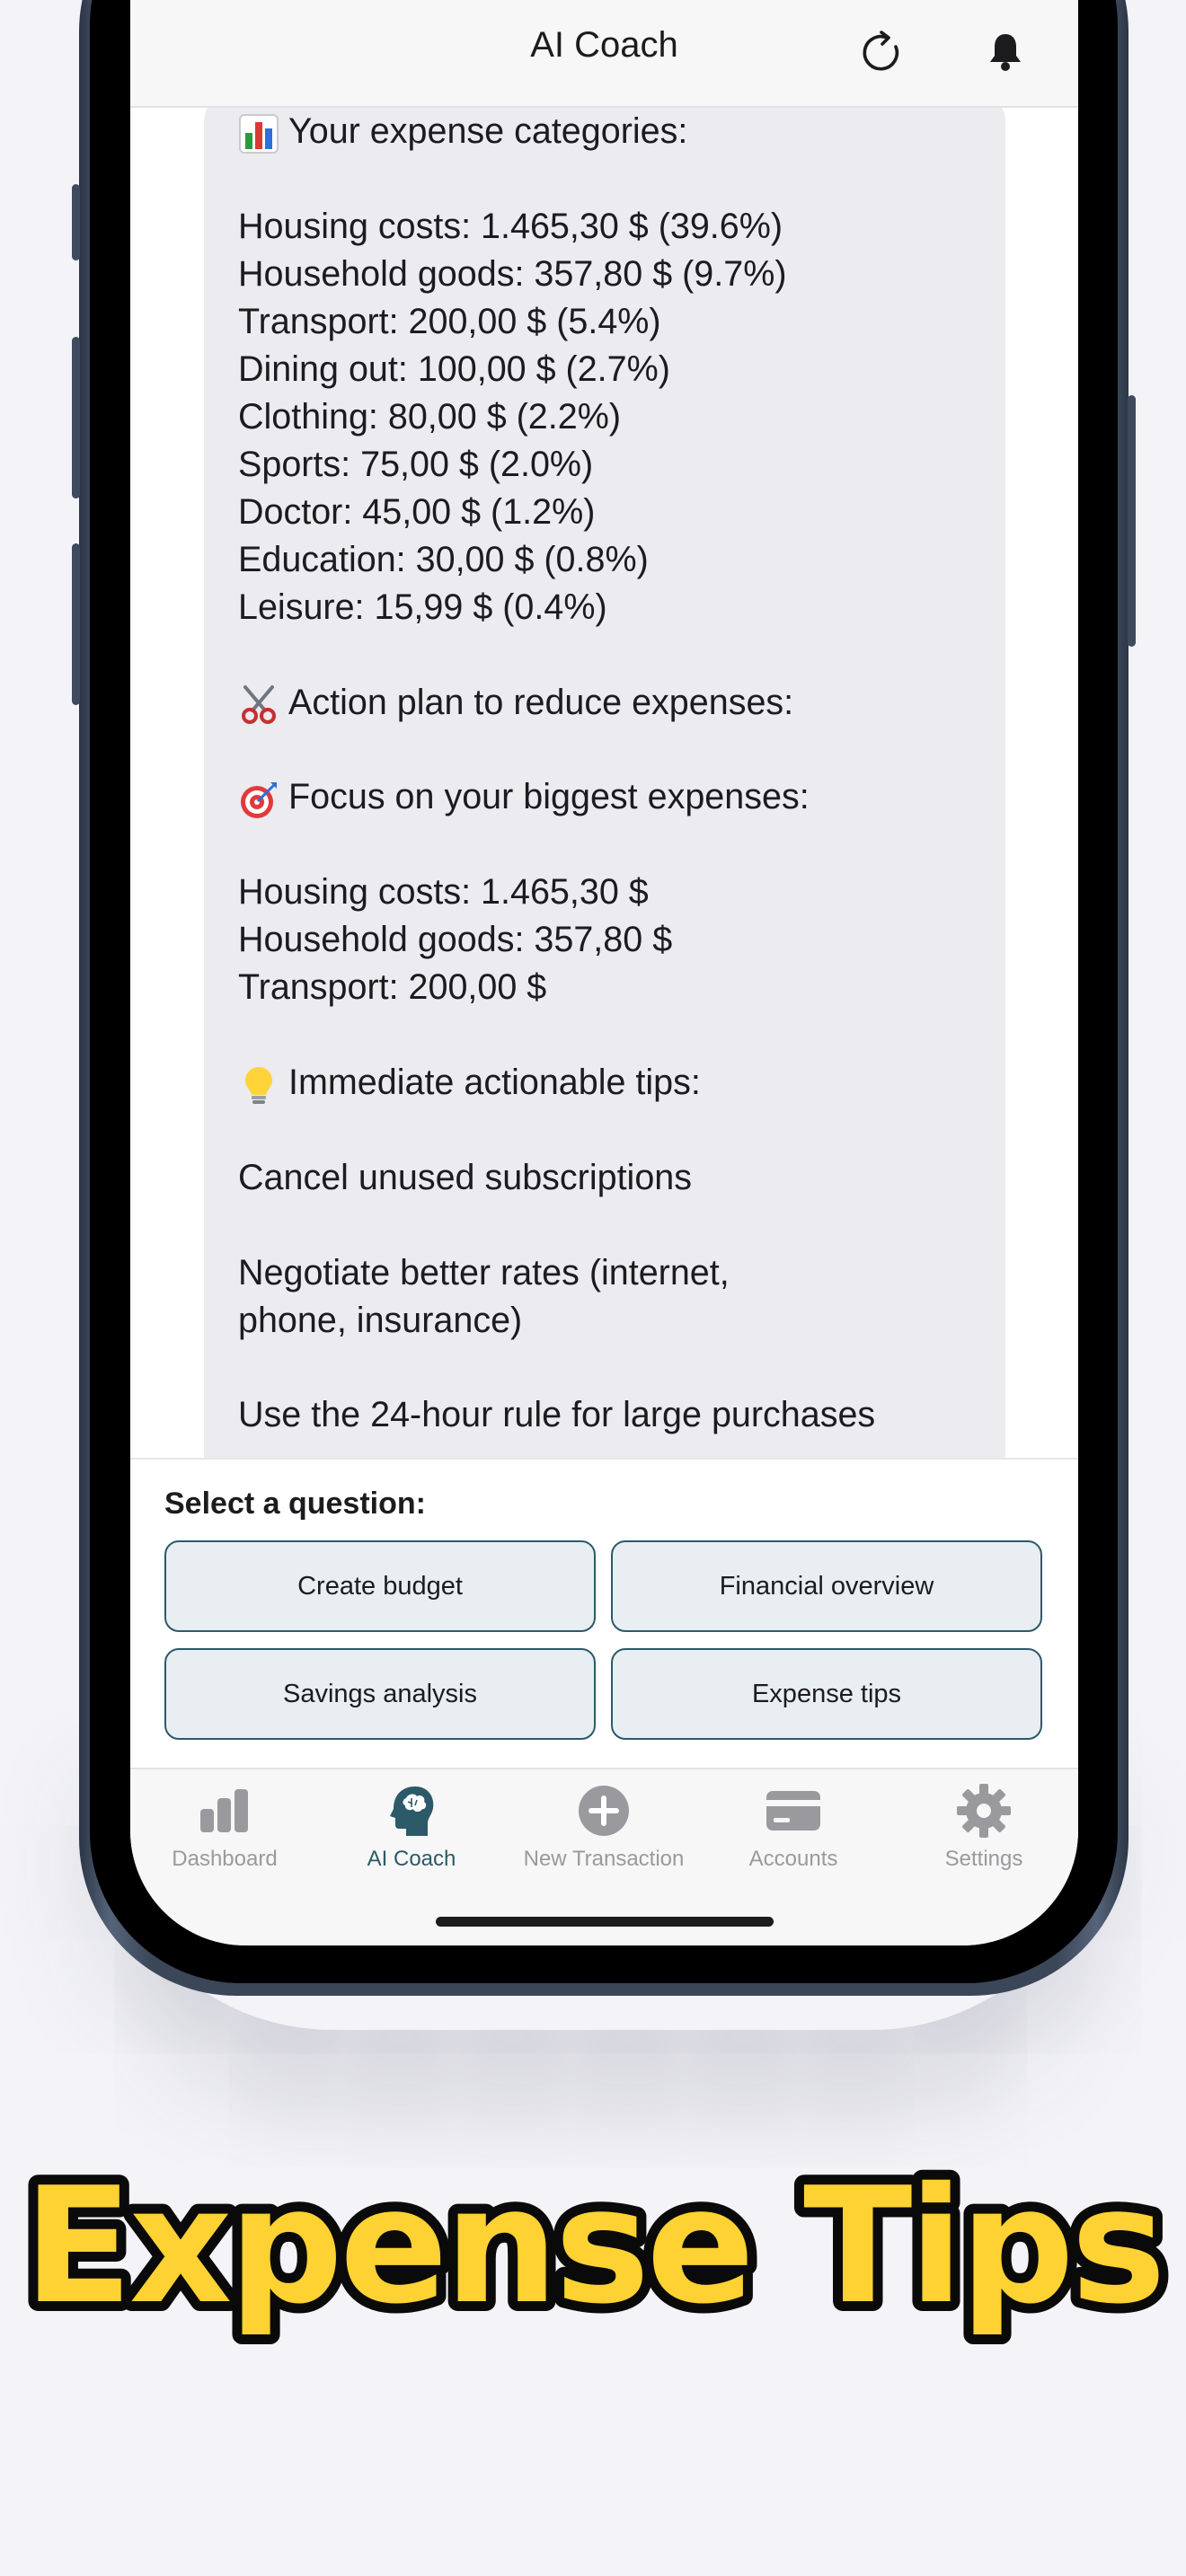 Image resolution: width=1186 pixels, height=2576 pixels. Describe the element at coordinates (263, 1085) in the screenshot. I see `light-bulb-emoji` at that location.